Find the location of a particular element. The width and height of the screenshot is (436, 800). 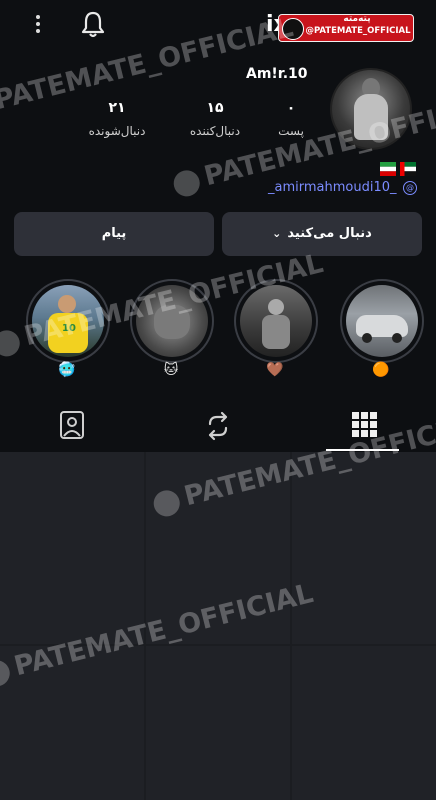

message-button-label: پیام is located at coordinates (114, 233).